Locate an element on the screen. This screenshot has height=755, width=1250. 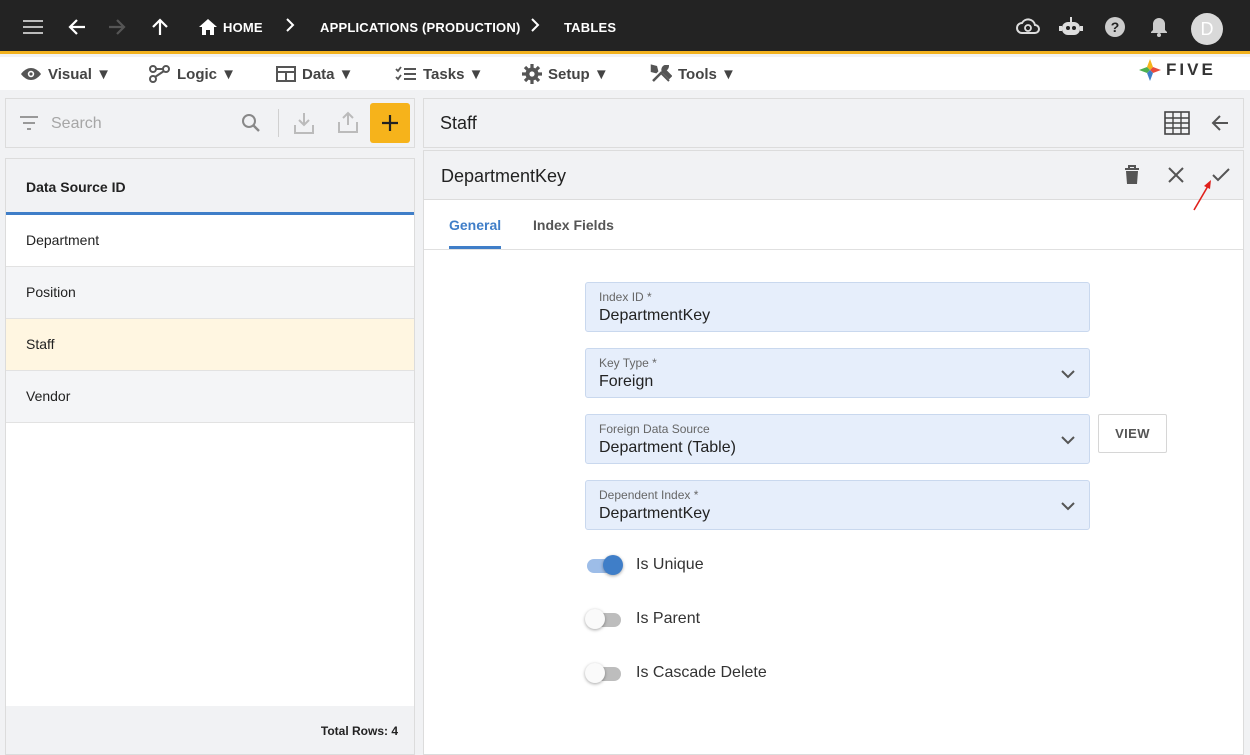
logic-icon is located at coordinates (159, 74).